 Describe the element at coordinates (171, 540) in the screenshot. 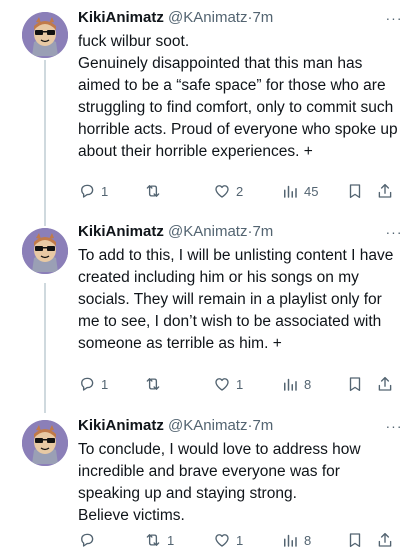

I see `retweet-count: 1` at that location.